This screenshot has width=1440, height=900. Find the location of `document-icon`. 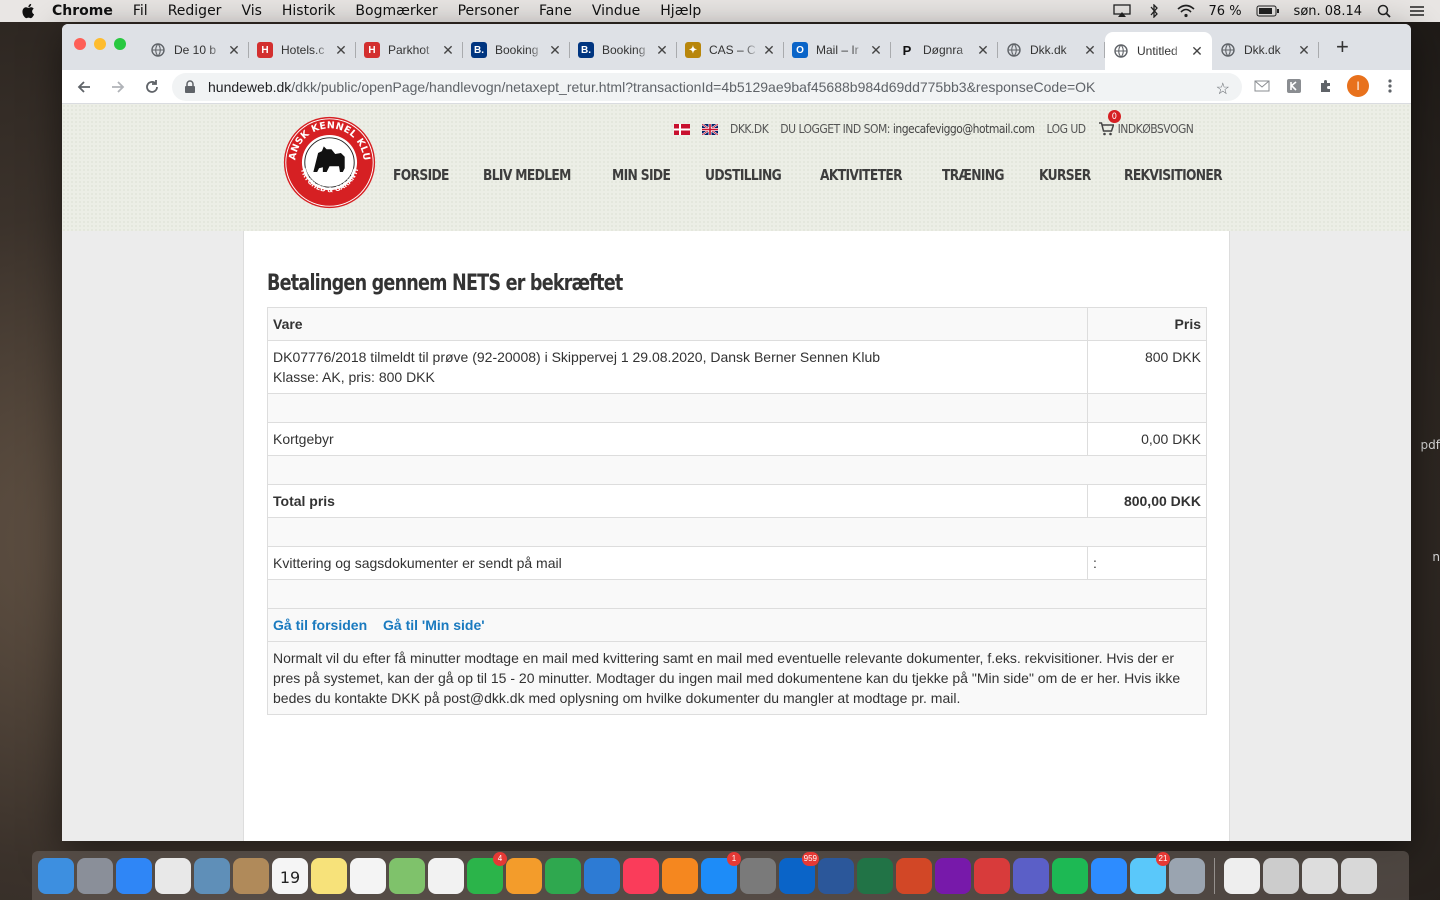

document-icon is located at coordinates (1242, 875).